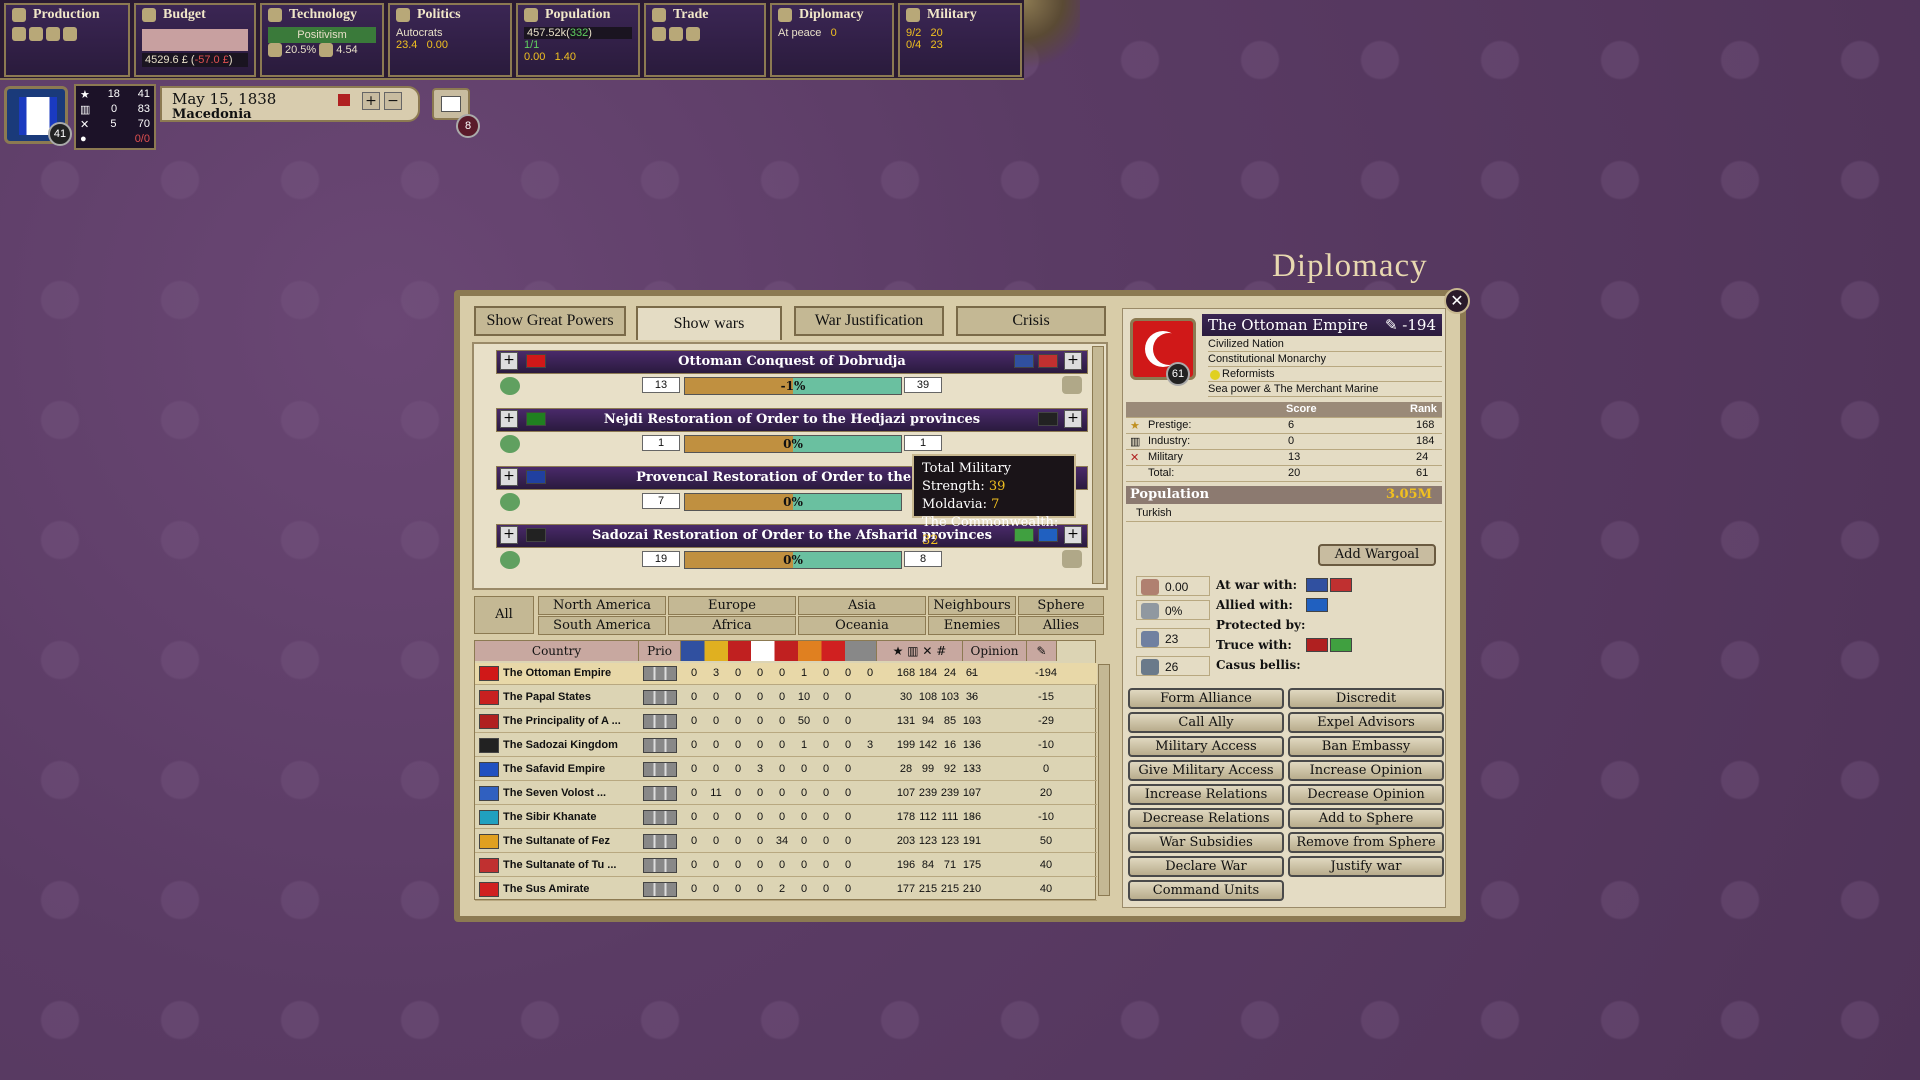  What do you see at coordinates (906, 793) in the screenshot?
I see `rank-cell: 107` at bounding box center [906, 793].